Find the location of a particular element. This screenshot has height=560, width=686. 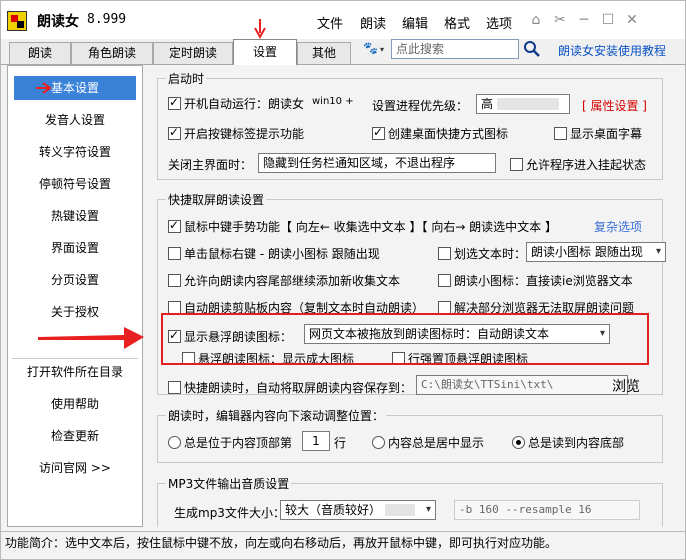

home-icon: ⌂ is located at coordinates (536, 20).